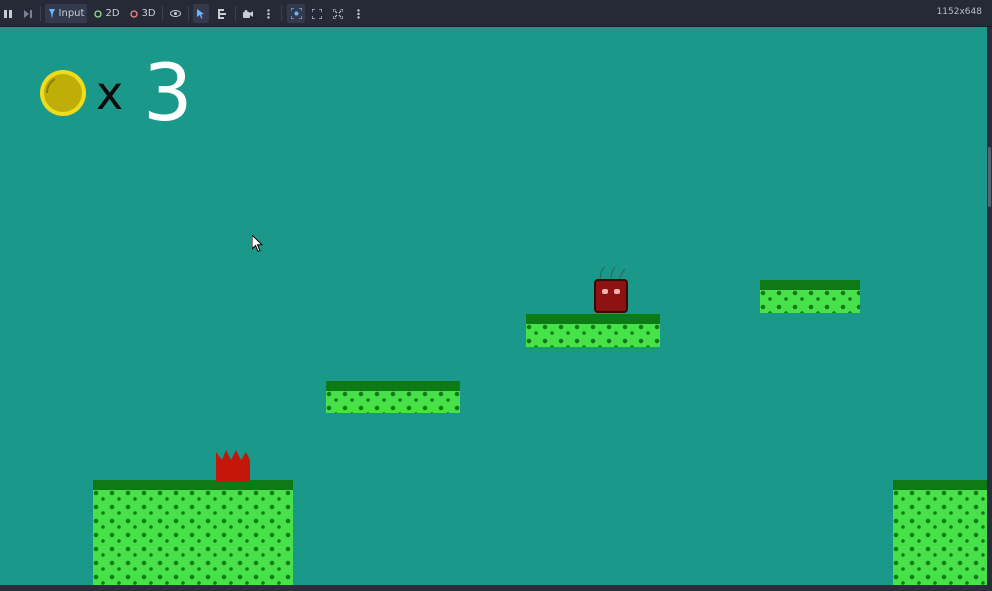 The width and height of the screenshot is (992, 591). What do you see at coordinates (112, 13) in the screenshot?
I see `mode-2d-label: 2D` at bounding box center [112, 13].